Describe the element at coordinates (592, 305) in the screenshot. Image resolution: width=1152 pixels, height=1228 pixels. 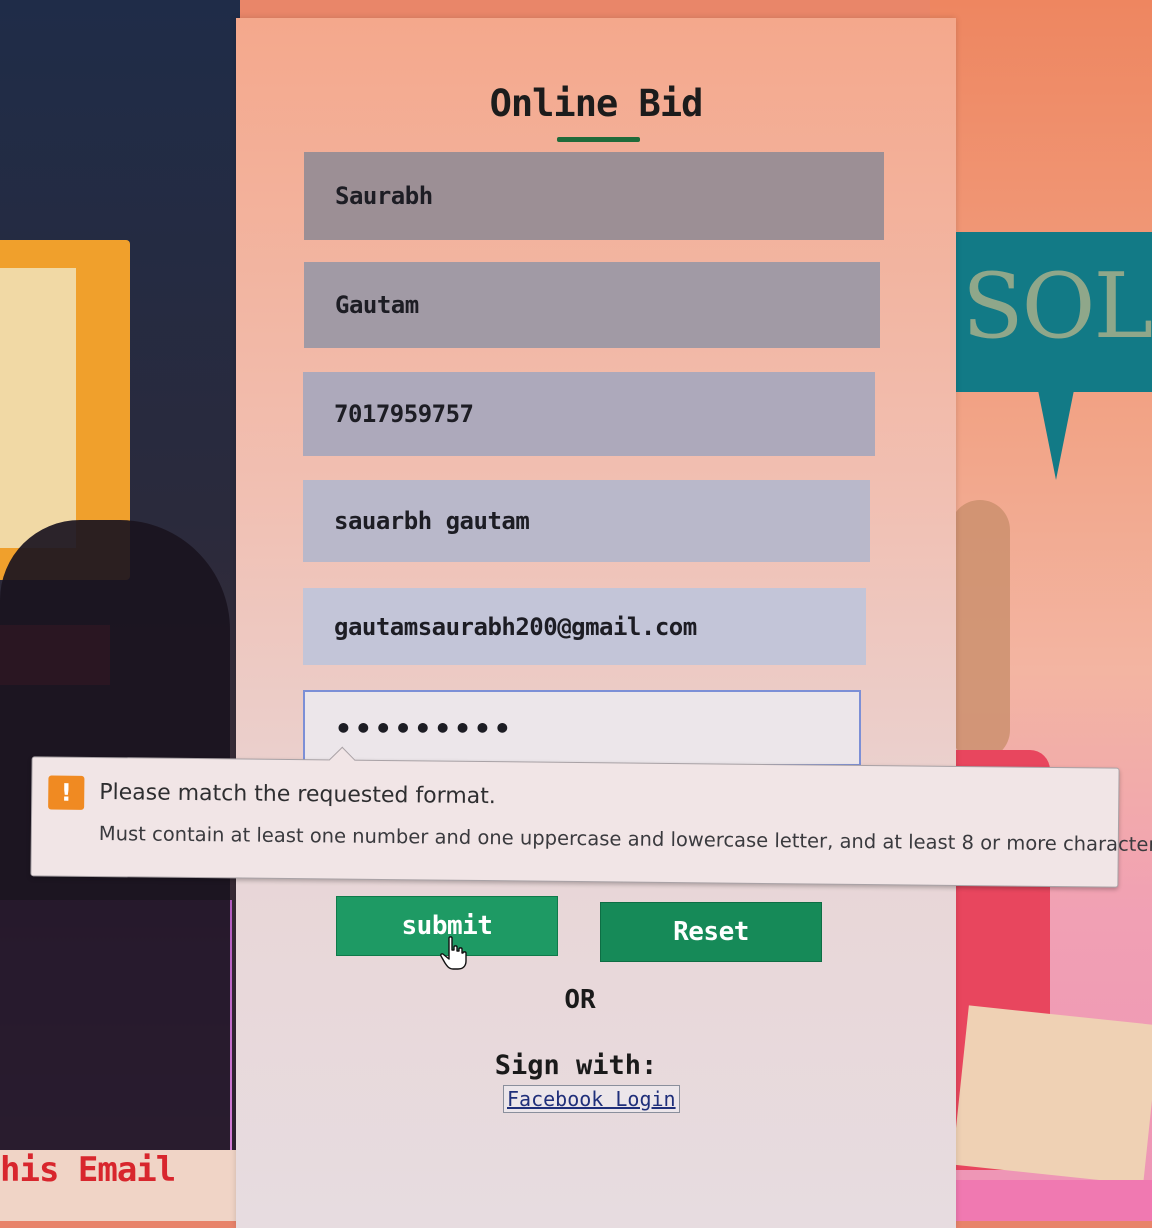
I see `last-name-field: Gautam` at that location.